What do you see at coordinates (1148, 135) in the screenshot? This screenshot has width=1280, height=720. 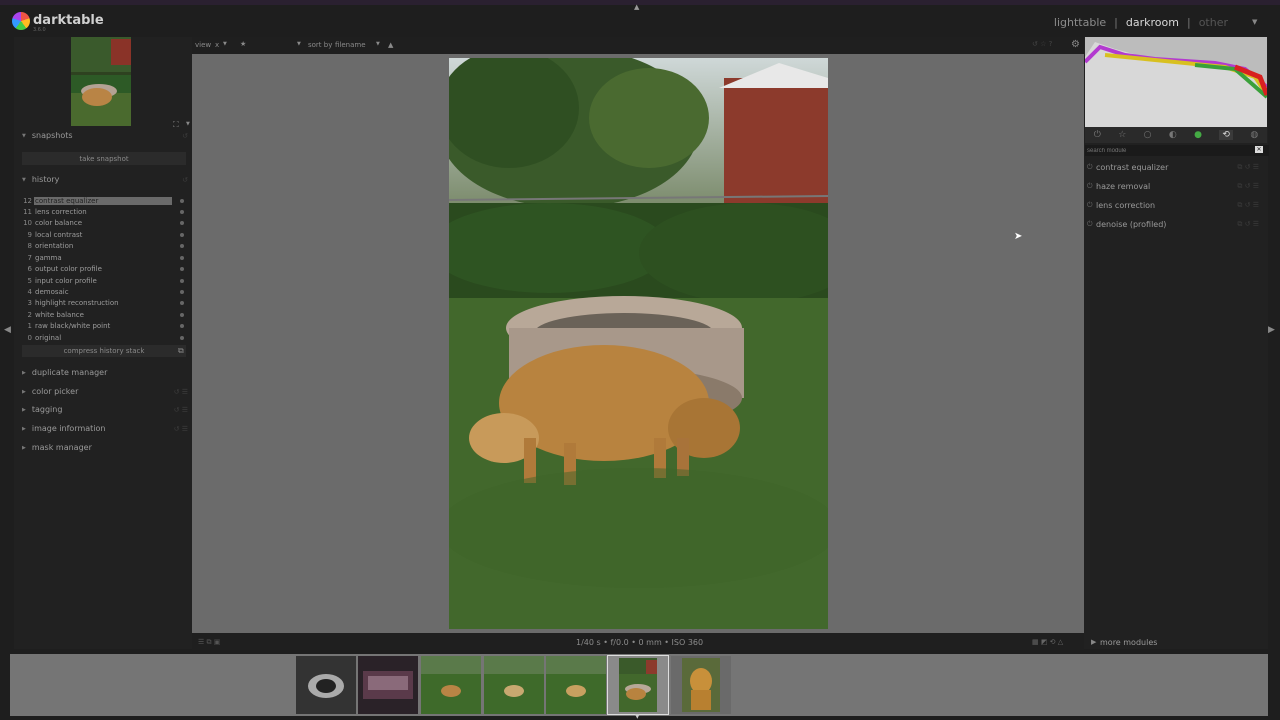 I see `circle-icon: ○` at bounding box center [1148, 135].